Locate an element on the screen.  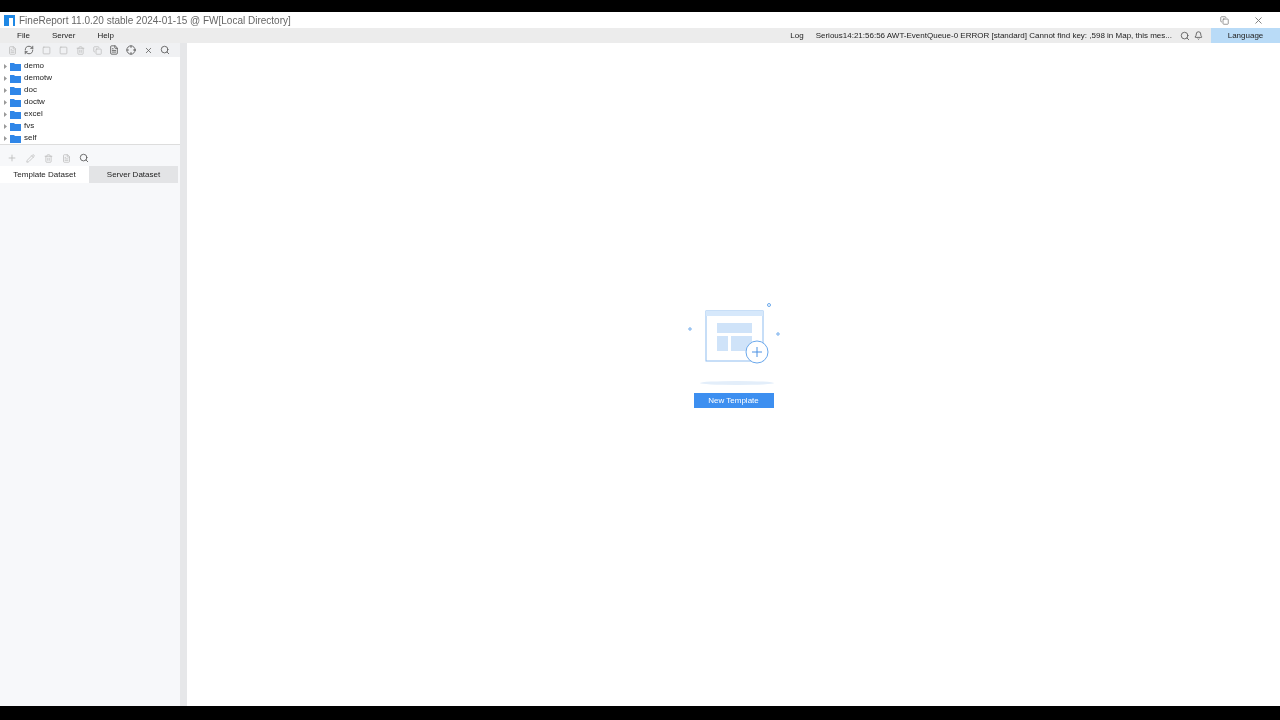
close-icon is located at coordinates (1258, 20).